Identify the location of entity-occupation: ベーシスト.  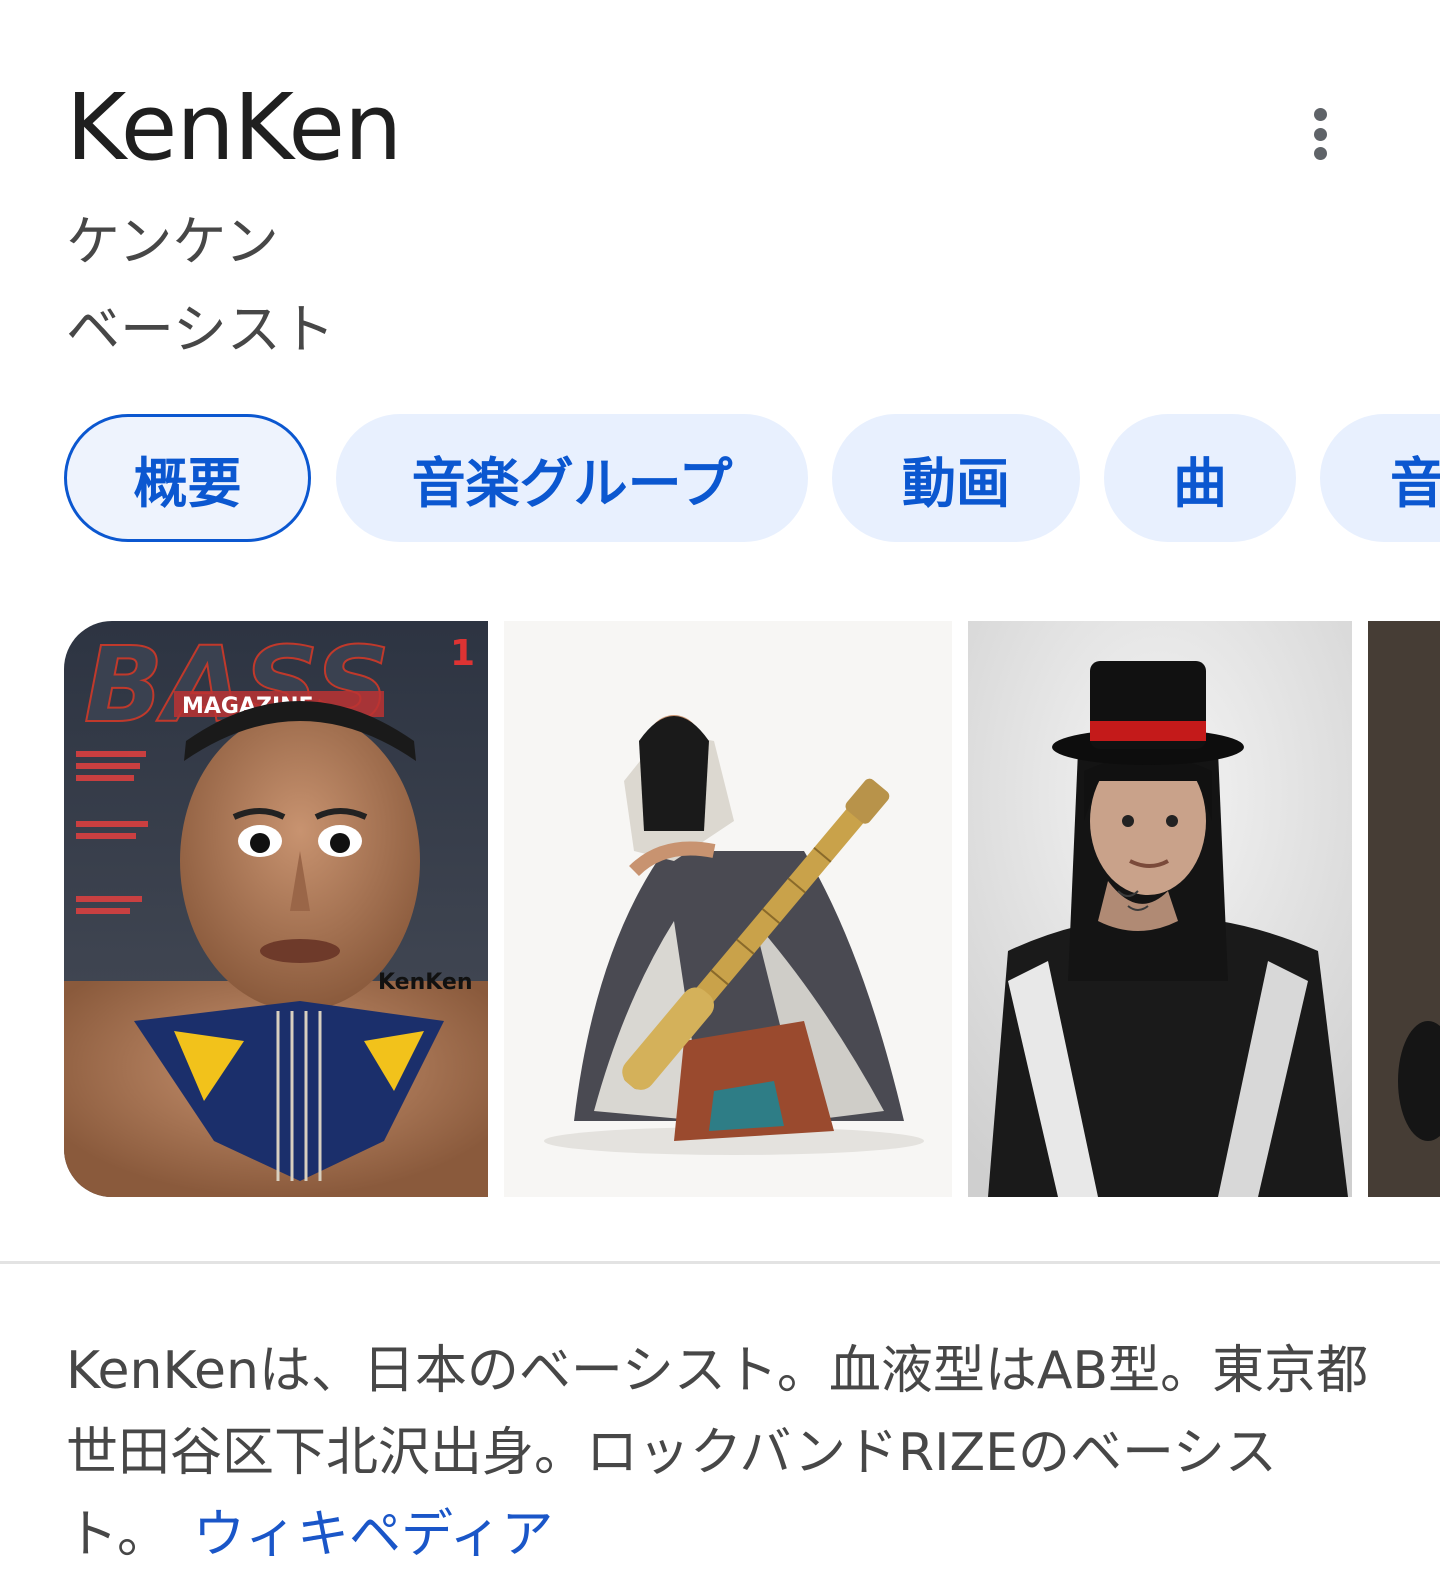
(200, 329).